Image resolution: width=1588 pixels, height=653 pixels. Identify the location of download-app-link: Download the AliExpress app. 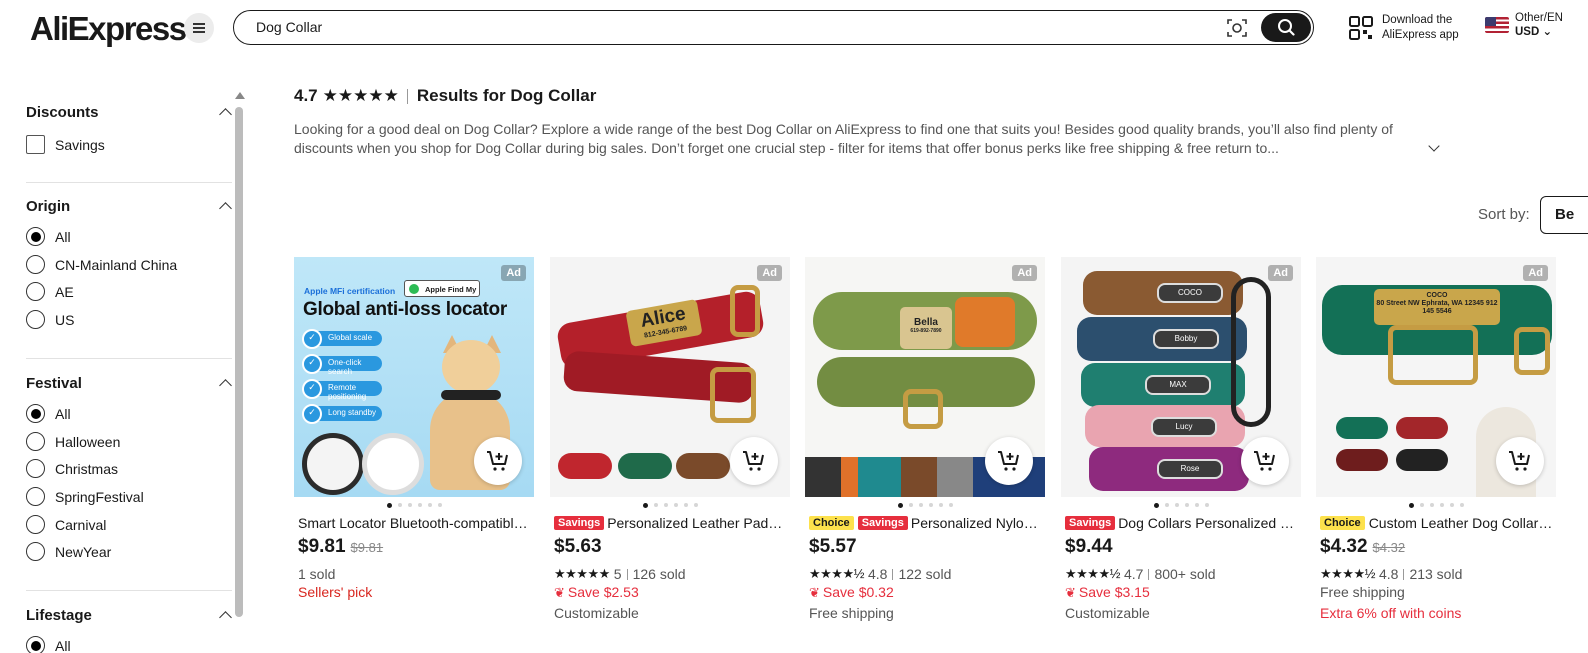
(1404, 28).